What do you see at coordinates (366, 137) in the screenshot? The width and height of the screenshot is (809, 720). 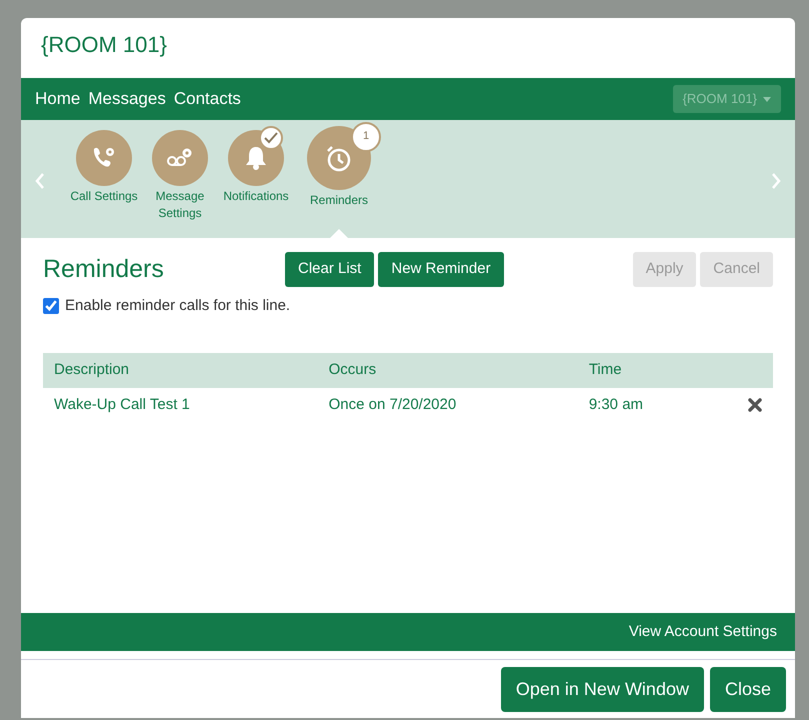 I see `count-badge: 1` at bounding box center [366, 137].